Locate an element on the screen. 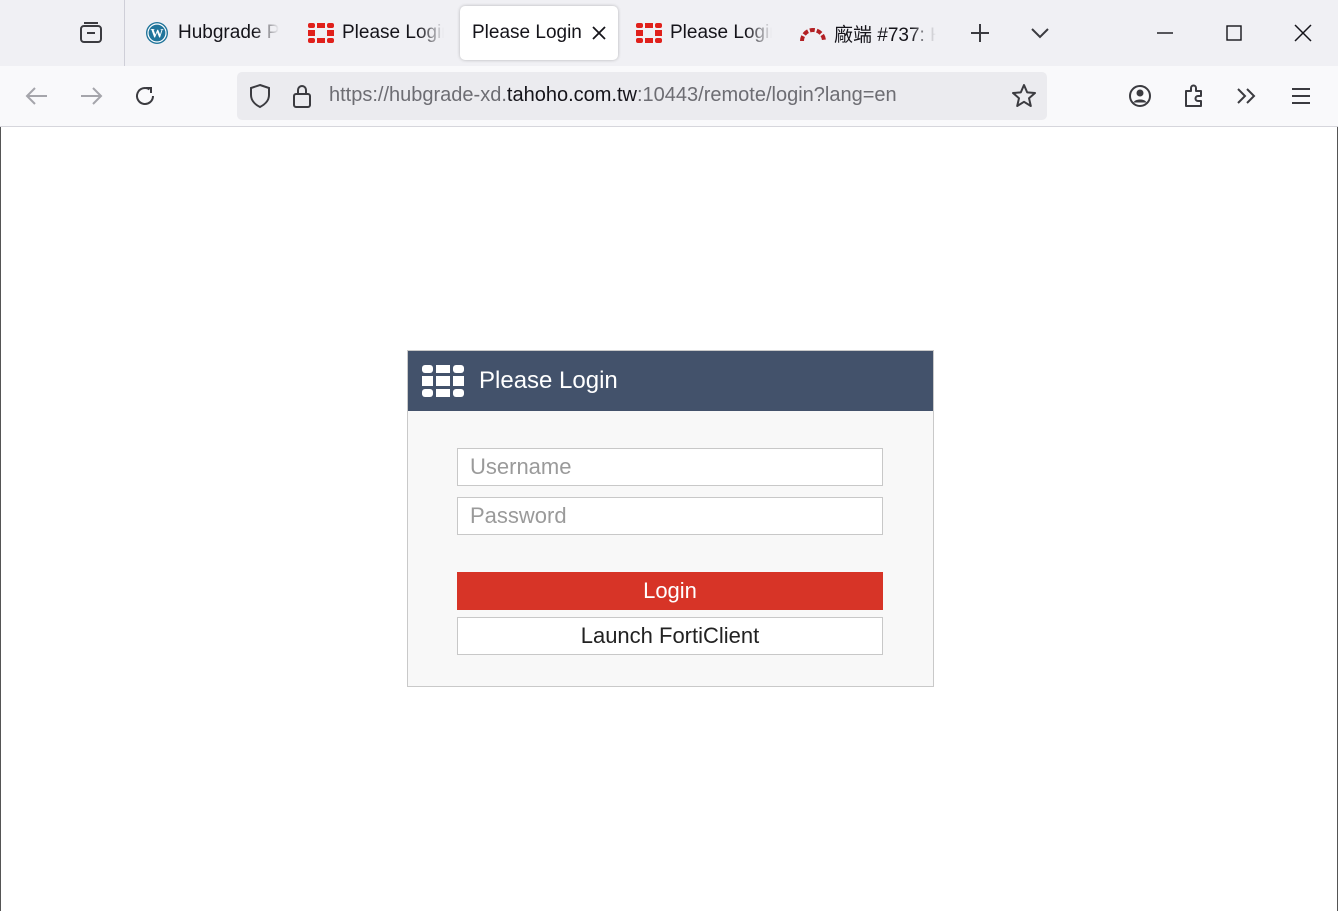 This screenshot has height=911, width=1338. app-menu-button is located at coordinates (1301, 96).